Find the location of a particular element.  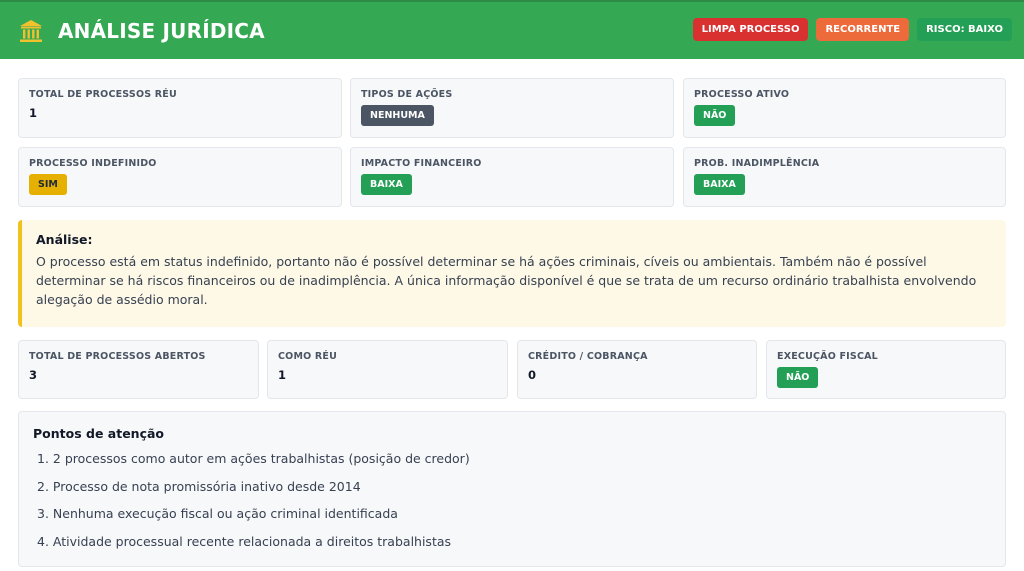

credito-cobranca-card: CRÉDITO / COBRANÇA 0 is located at coordinates (637, 369).